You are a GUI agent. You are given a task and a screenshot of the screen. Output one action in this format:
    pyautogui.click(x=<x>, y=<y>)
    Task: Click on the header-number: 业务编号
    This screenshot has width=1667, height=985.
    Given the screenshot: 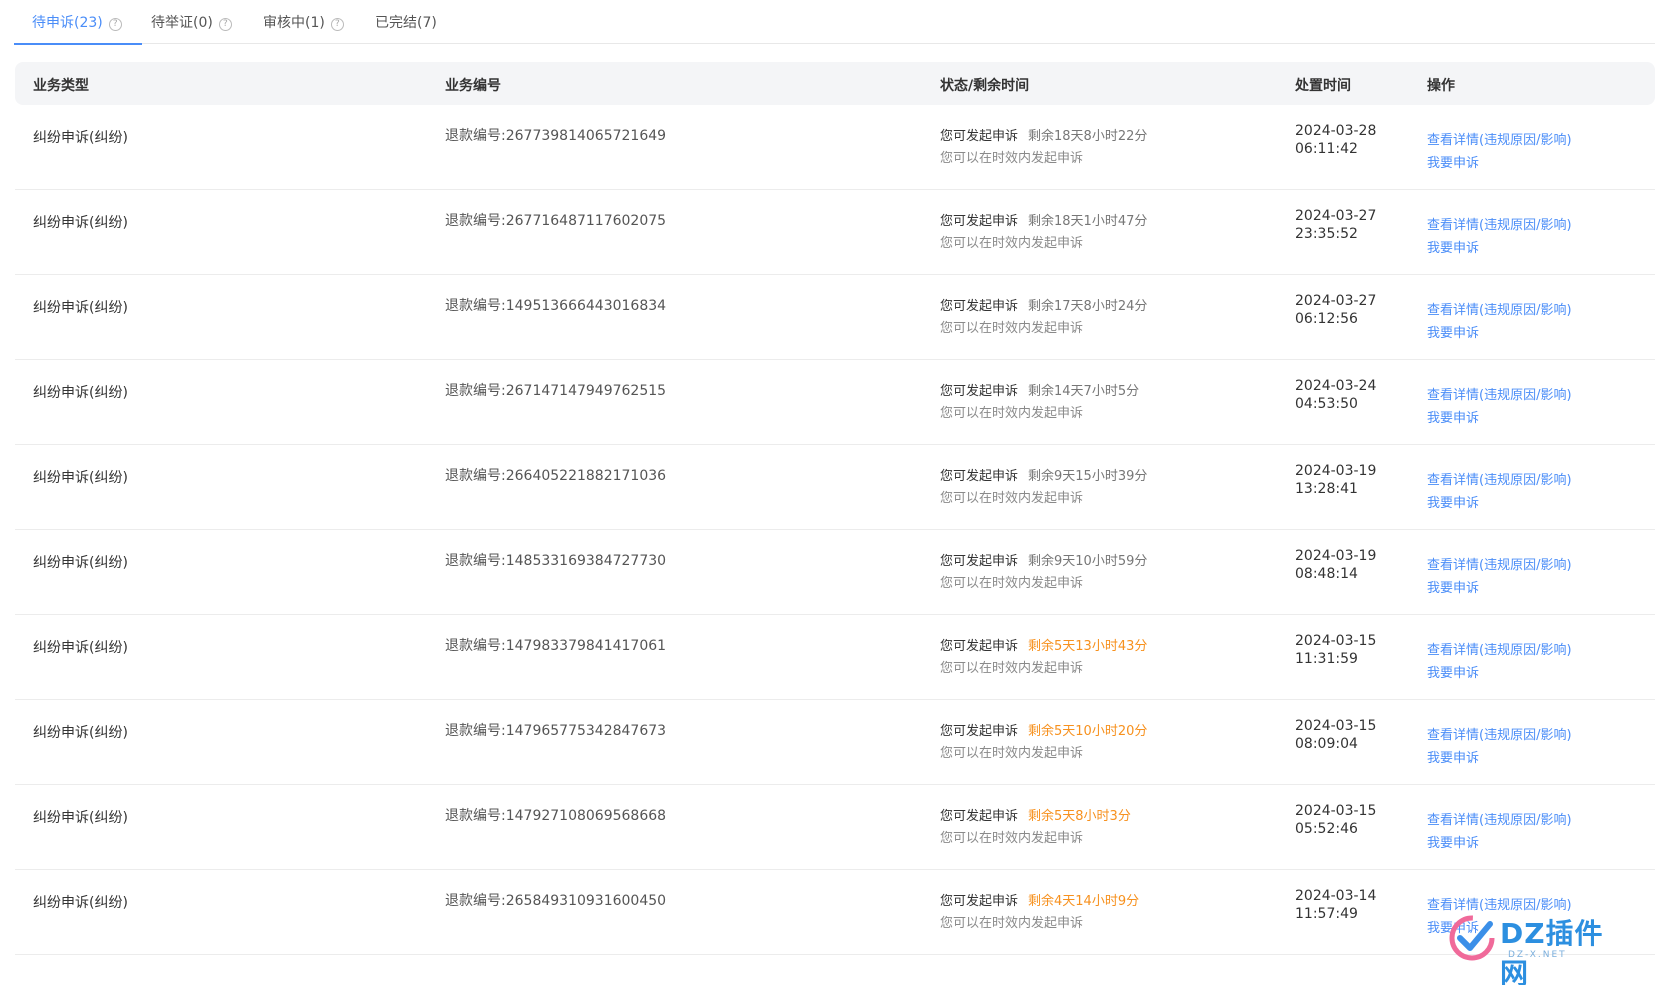 What is the action you would take?
    pyautogui.click(x=473, y=86)
    